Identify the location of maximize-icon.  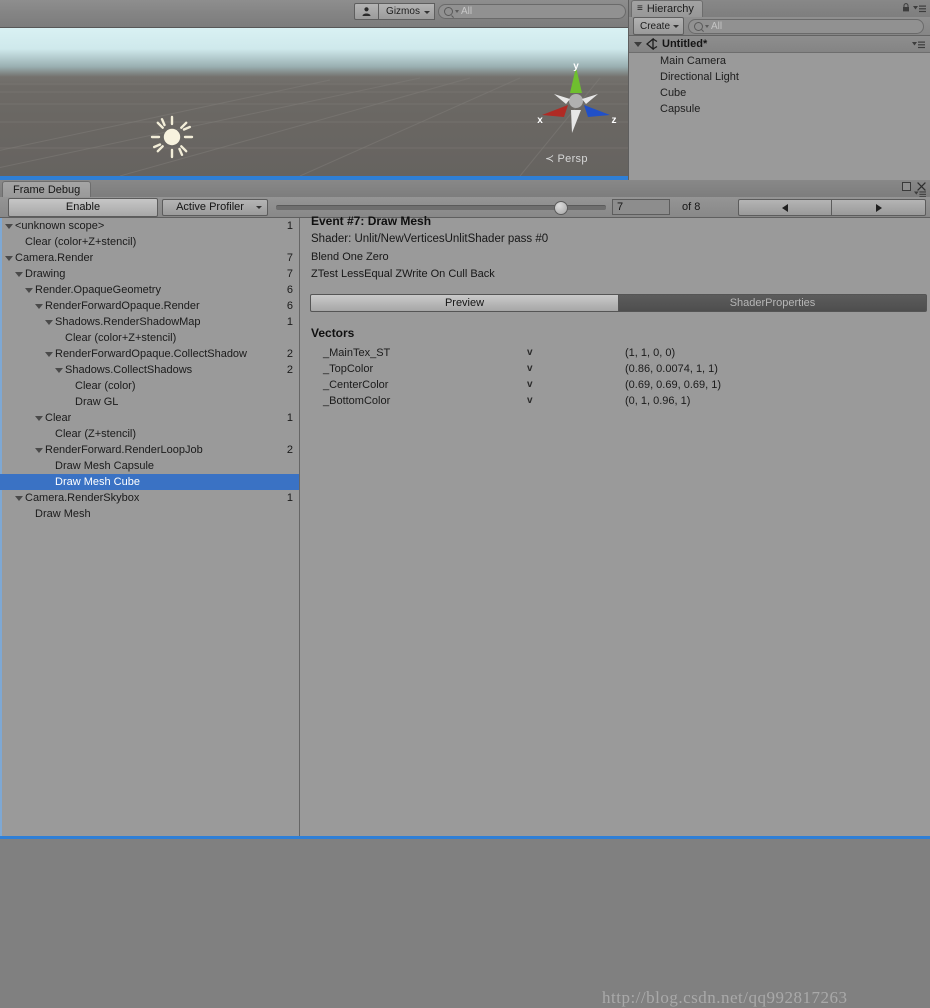
(906, 186).